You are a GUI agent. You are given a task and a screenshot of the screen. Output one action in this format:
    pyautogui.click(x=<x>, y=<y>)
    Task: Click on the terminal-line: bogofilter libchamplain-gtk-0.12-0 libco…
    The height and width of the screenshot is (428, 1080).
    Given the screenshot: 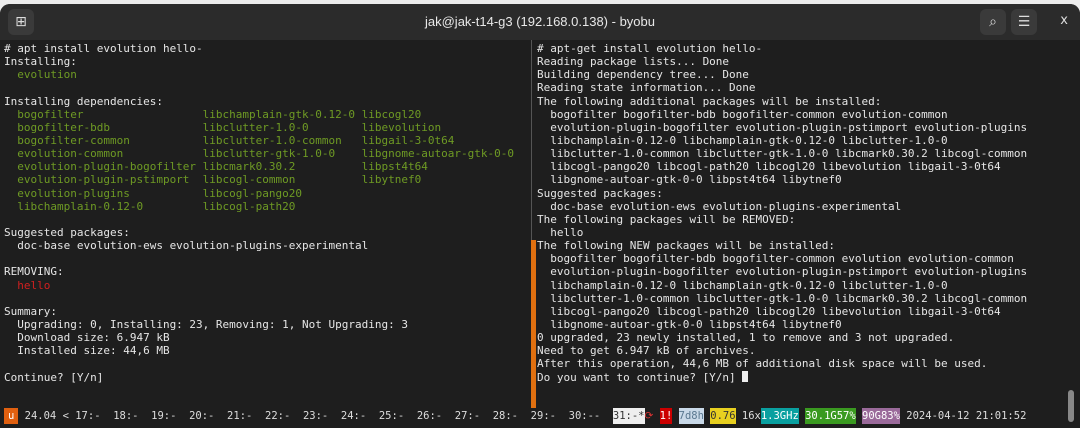 What is the action you would take?
    pyautogui.click(x=213, y=114)
    